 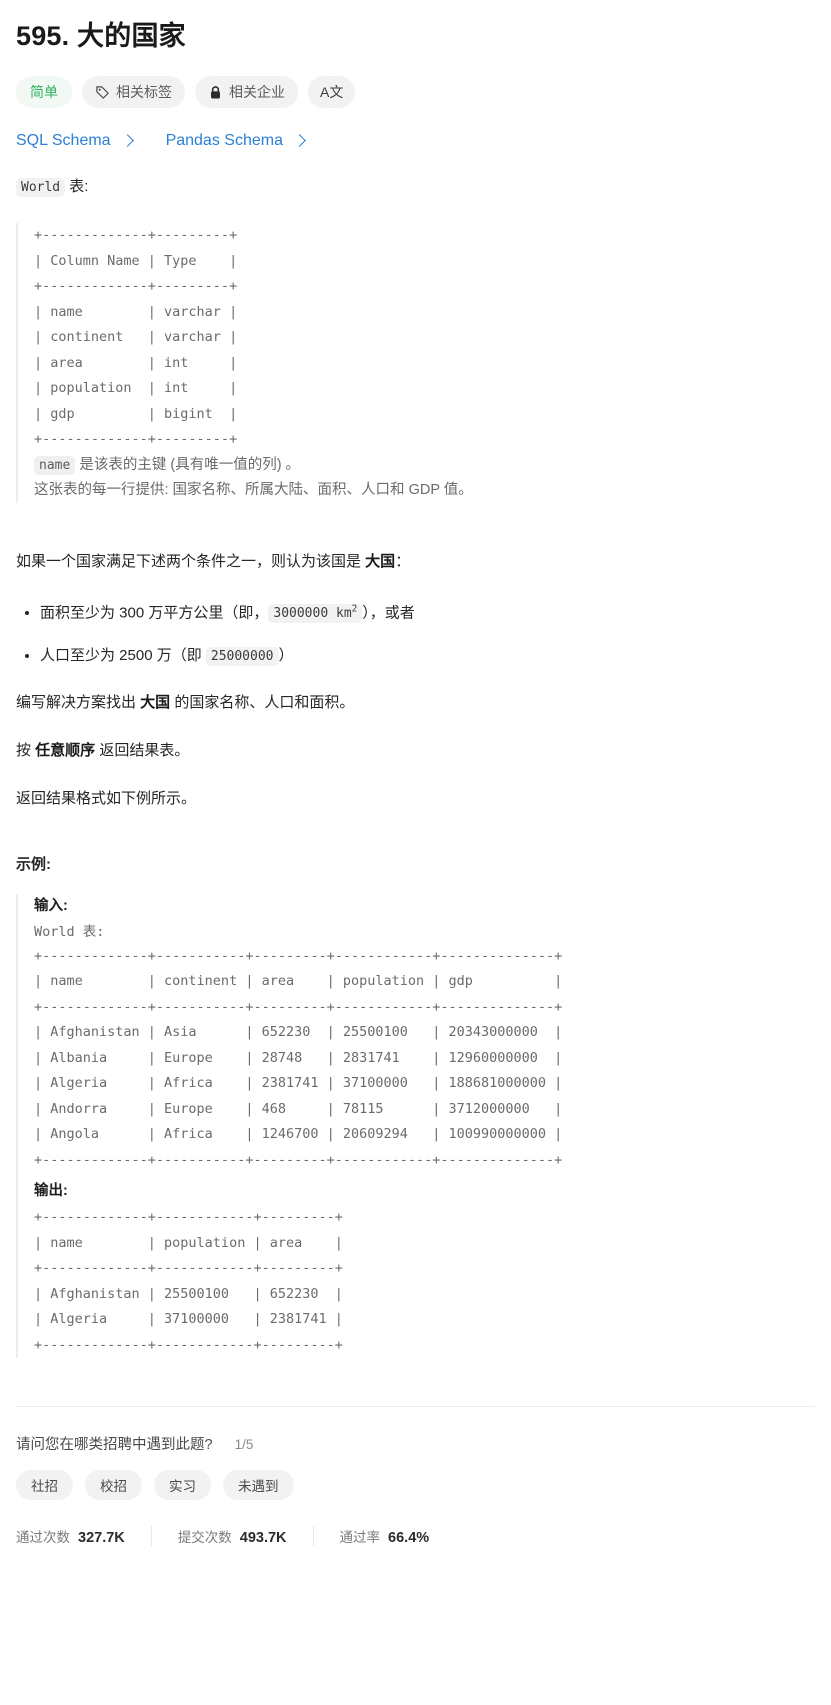 I want to click on related-companies-button: 相关企业, so click(x=246, y=92).